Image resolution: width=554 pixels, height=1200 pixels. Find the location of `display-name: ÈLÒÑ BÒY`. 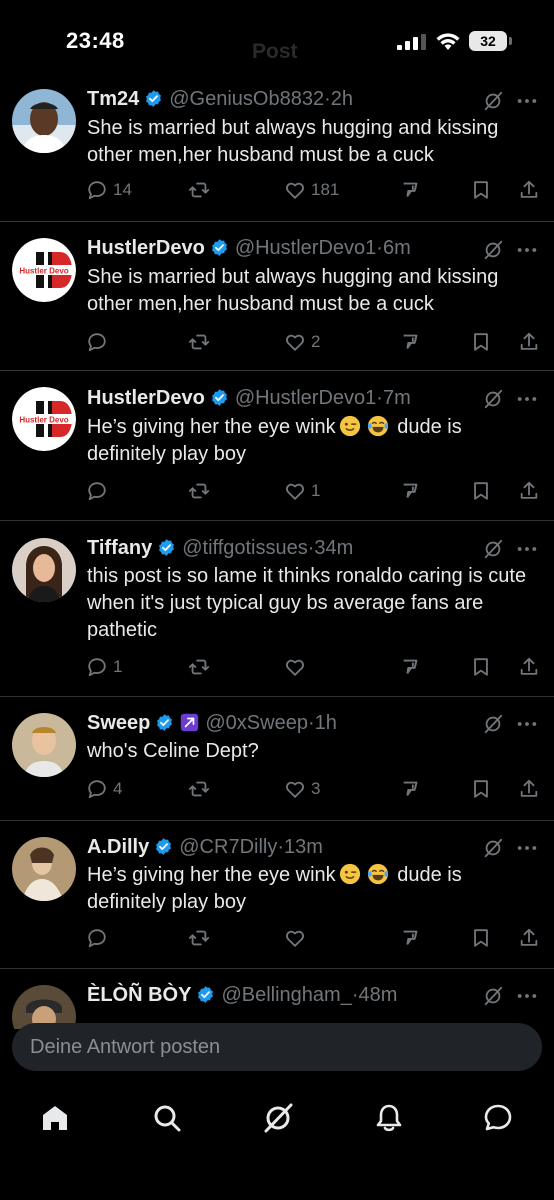

display-name: ÈLÒÑ BÒY is located at coordinates (139, 995).